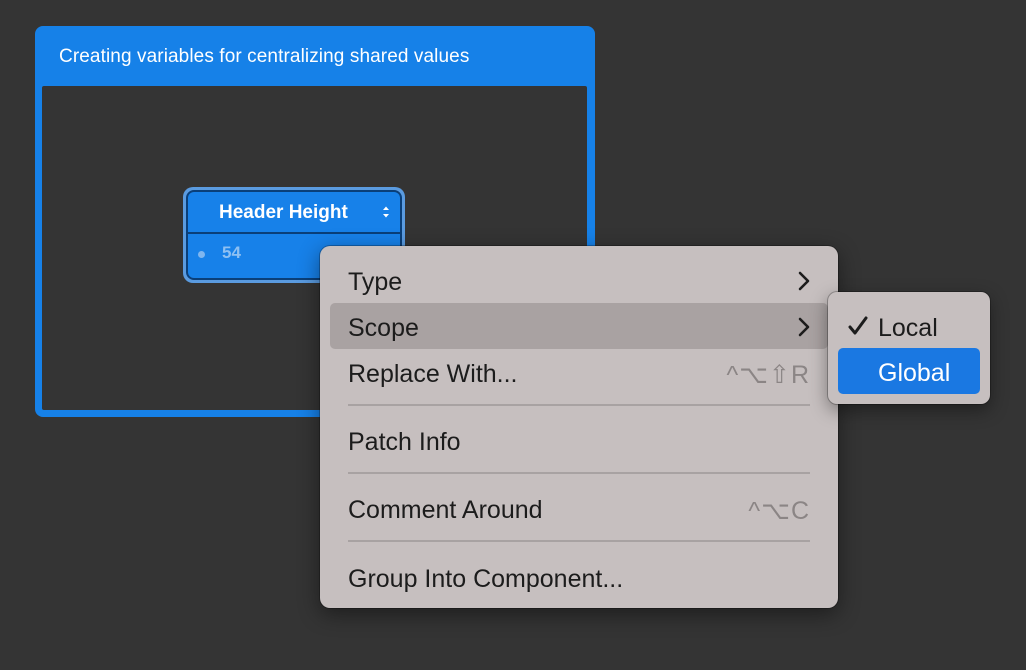  What do you see at coordinates (858, 325) in the screenshot?
I see `checkmark-icon` at bounding box center [858, 325].